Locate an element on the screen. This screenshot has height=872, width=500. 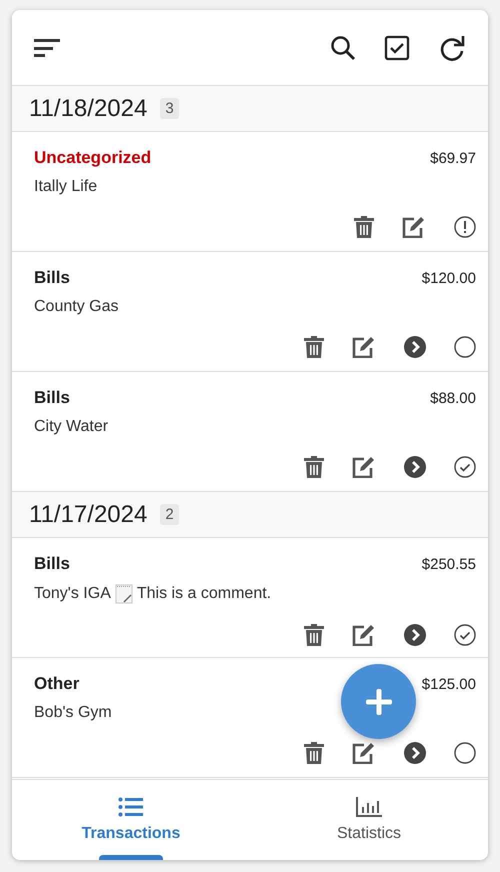
date-label: 11/18/2024 is located at coordinates (88, 108).